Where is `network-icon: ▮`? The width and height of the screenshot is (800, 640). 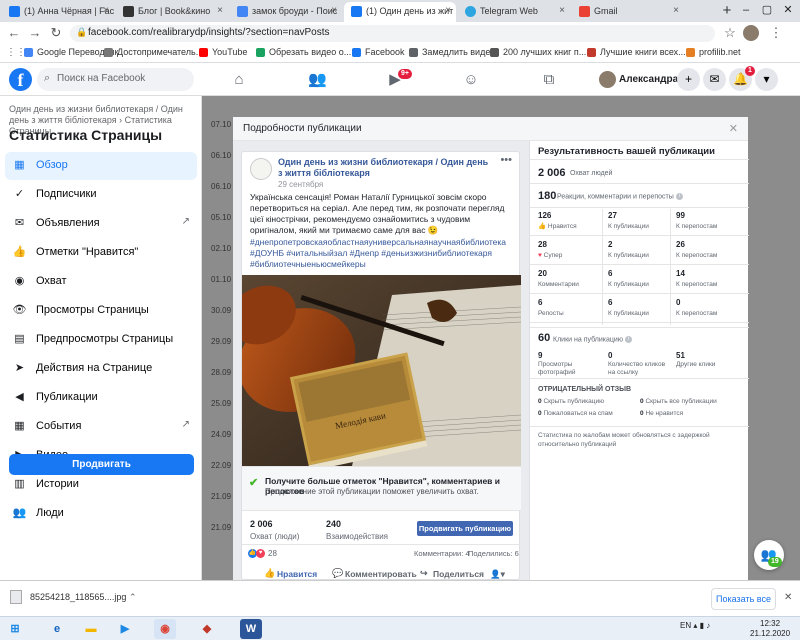 network-icon: ▮ is located at coordinates (702, 625).